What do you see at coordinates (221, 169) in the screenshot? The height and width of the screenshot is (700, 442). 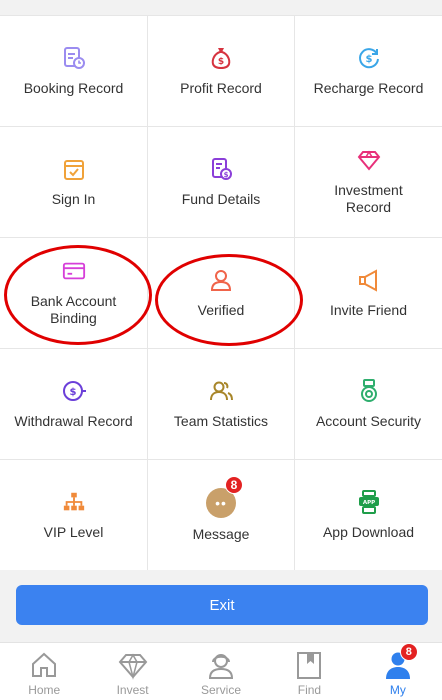 I see `fund-details-icon: $` at bounding box center [221, 169].